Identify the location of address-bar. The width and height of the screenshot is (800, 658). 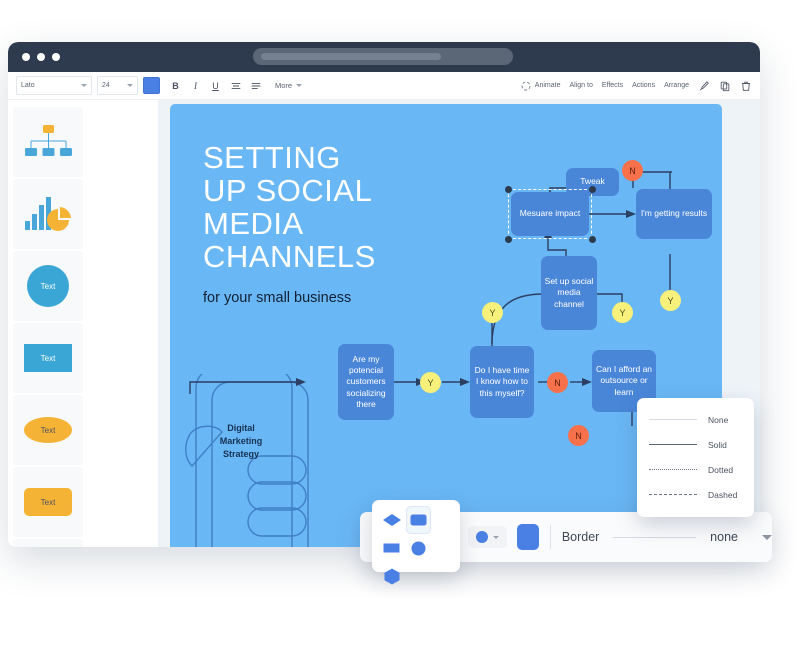
(383, 56).